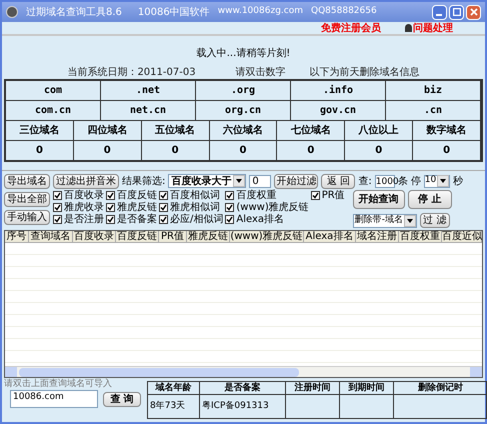  What do you see at coordinates (207, 181) in the screenshot?
I see `filter-dropdown: 百度收录大于` at bounding box center [207, 181].